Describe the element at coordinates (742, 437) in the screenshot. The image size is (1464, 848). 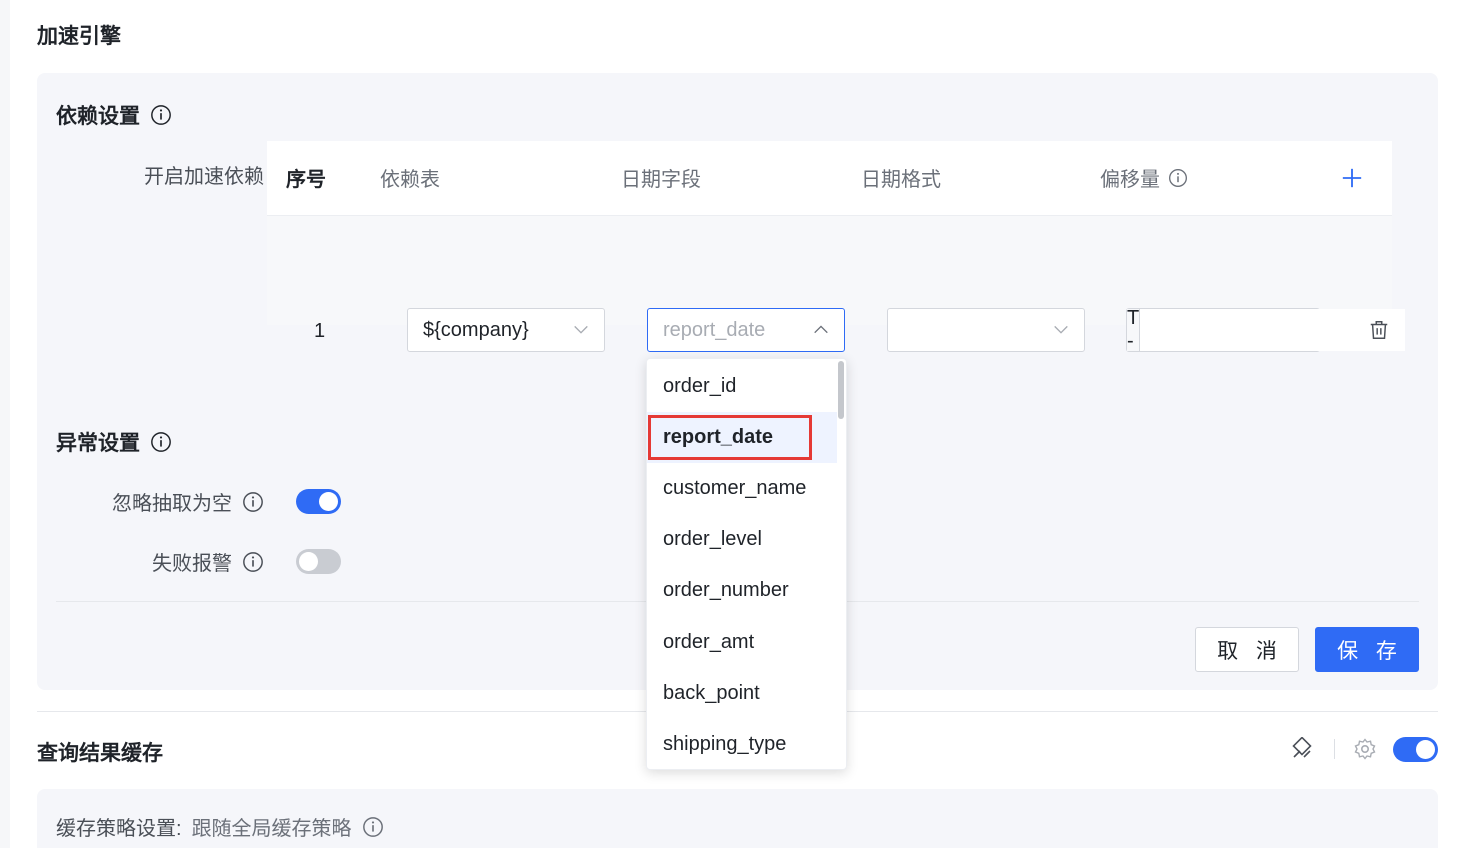
I see `dropdown-option-selected: report_date` at that location.